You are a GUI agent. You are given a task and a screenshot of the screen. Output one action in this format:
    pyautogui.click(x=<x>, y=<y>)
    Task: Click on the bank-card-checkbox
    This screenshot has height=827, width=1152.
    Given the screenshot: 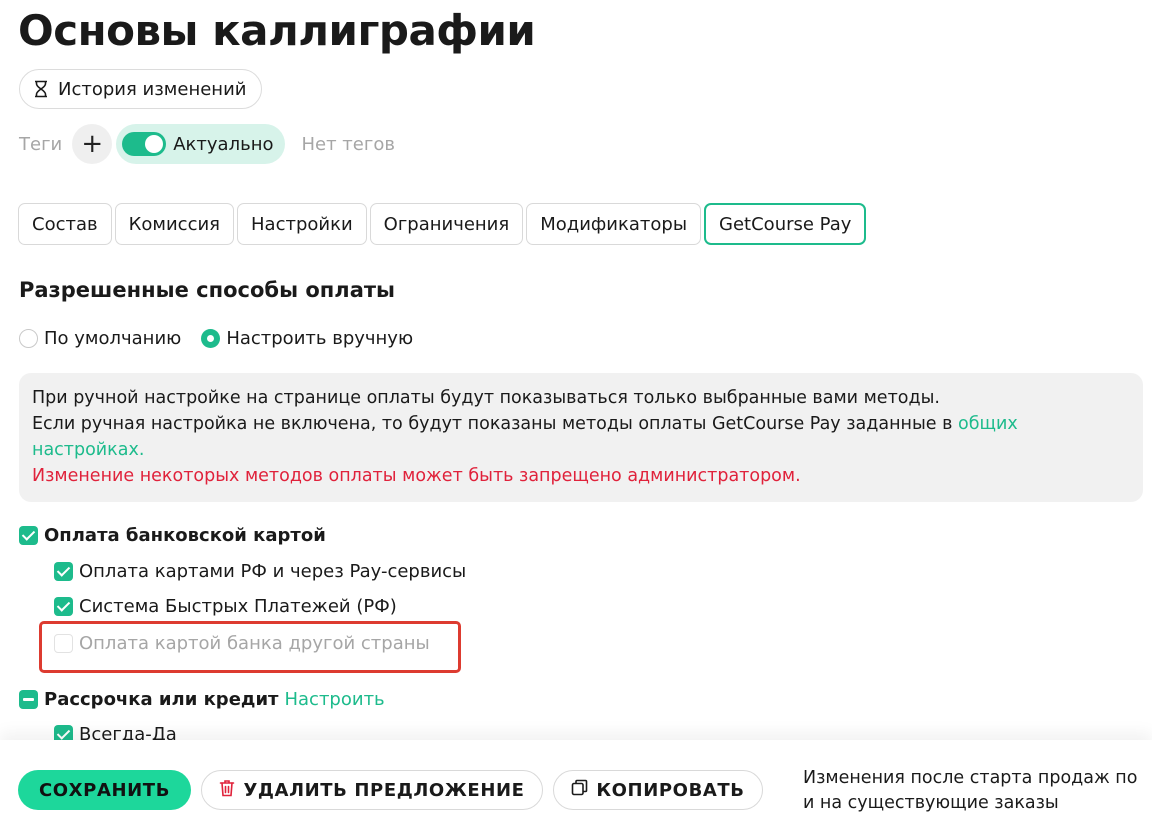 What is the action you would take?
    pyautogui.click(x=28, y=535)
    